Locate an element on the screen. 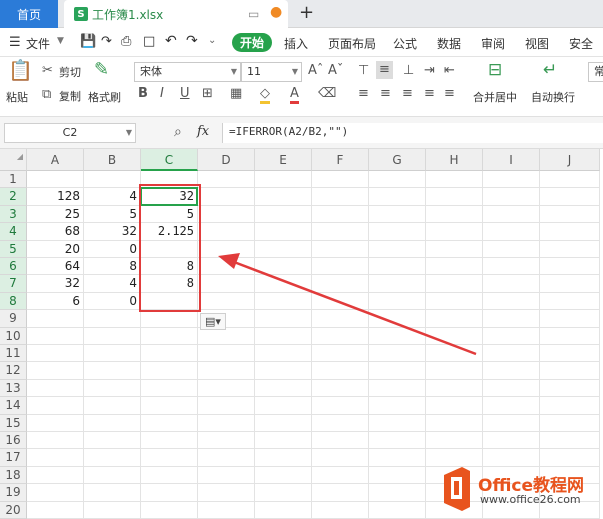 The height and width of the screenshot is (519, 603). cell-j16 is located at coordinates (570, 441).